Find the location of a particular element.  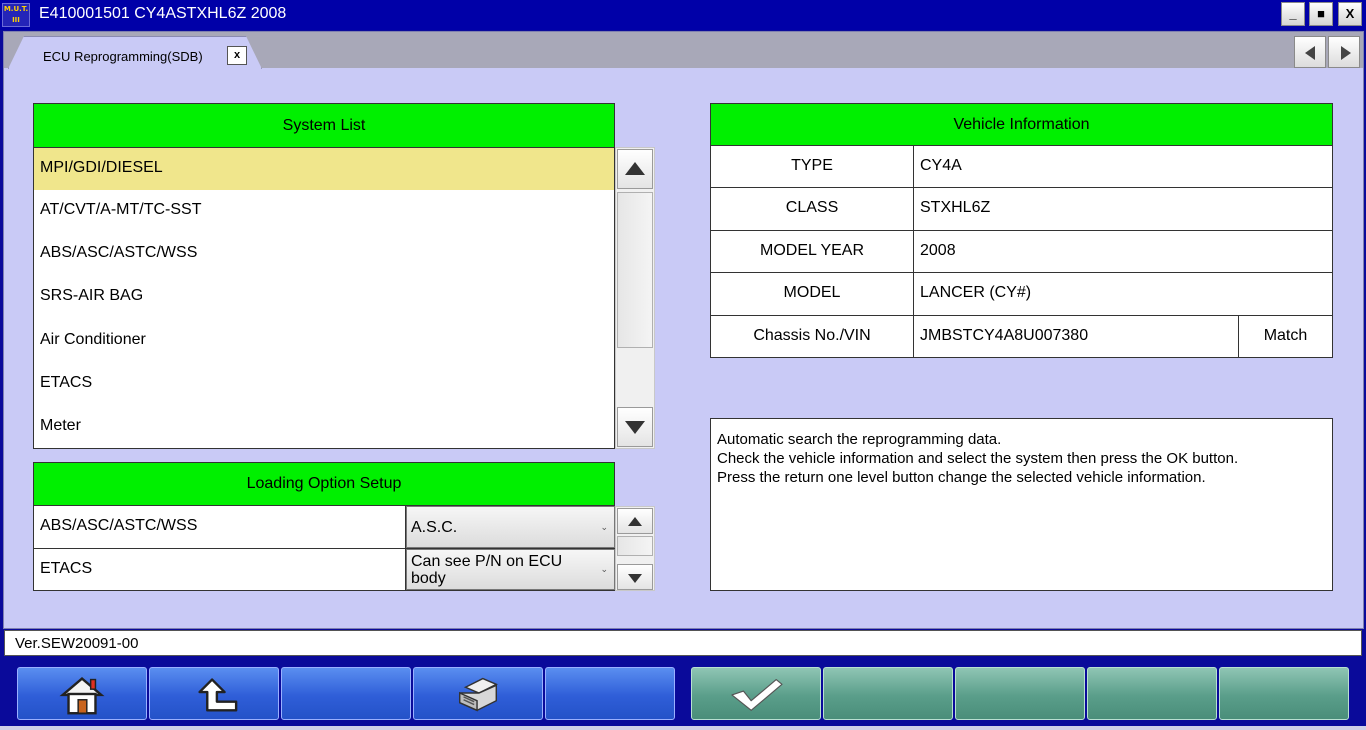

field-label-text: MODEL is located at coordinates (812, 292).